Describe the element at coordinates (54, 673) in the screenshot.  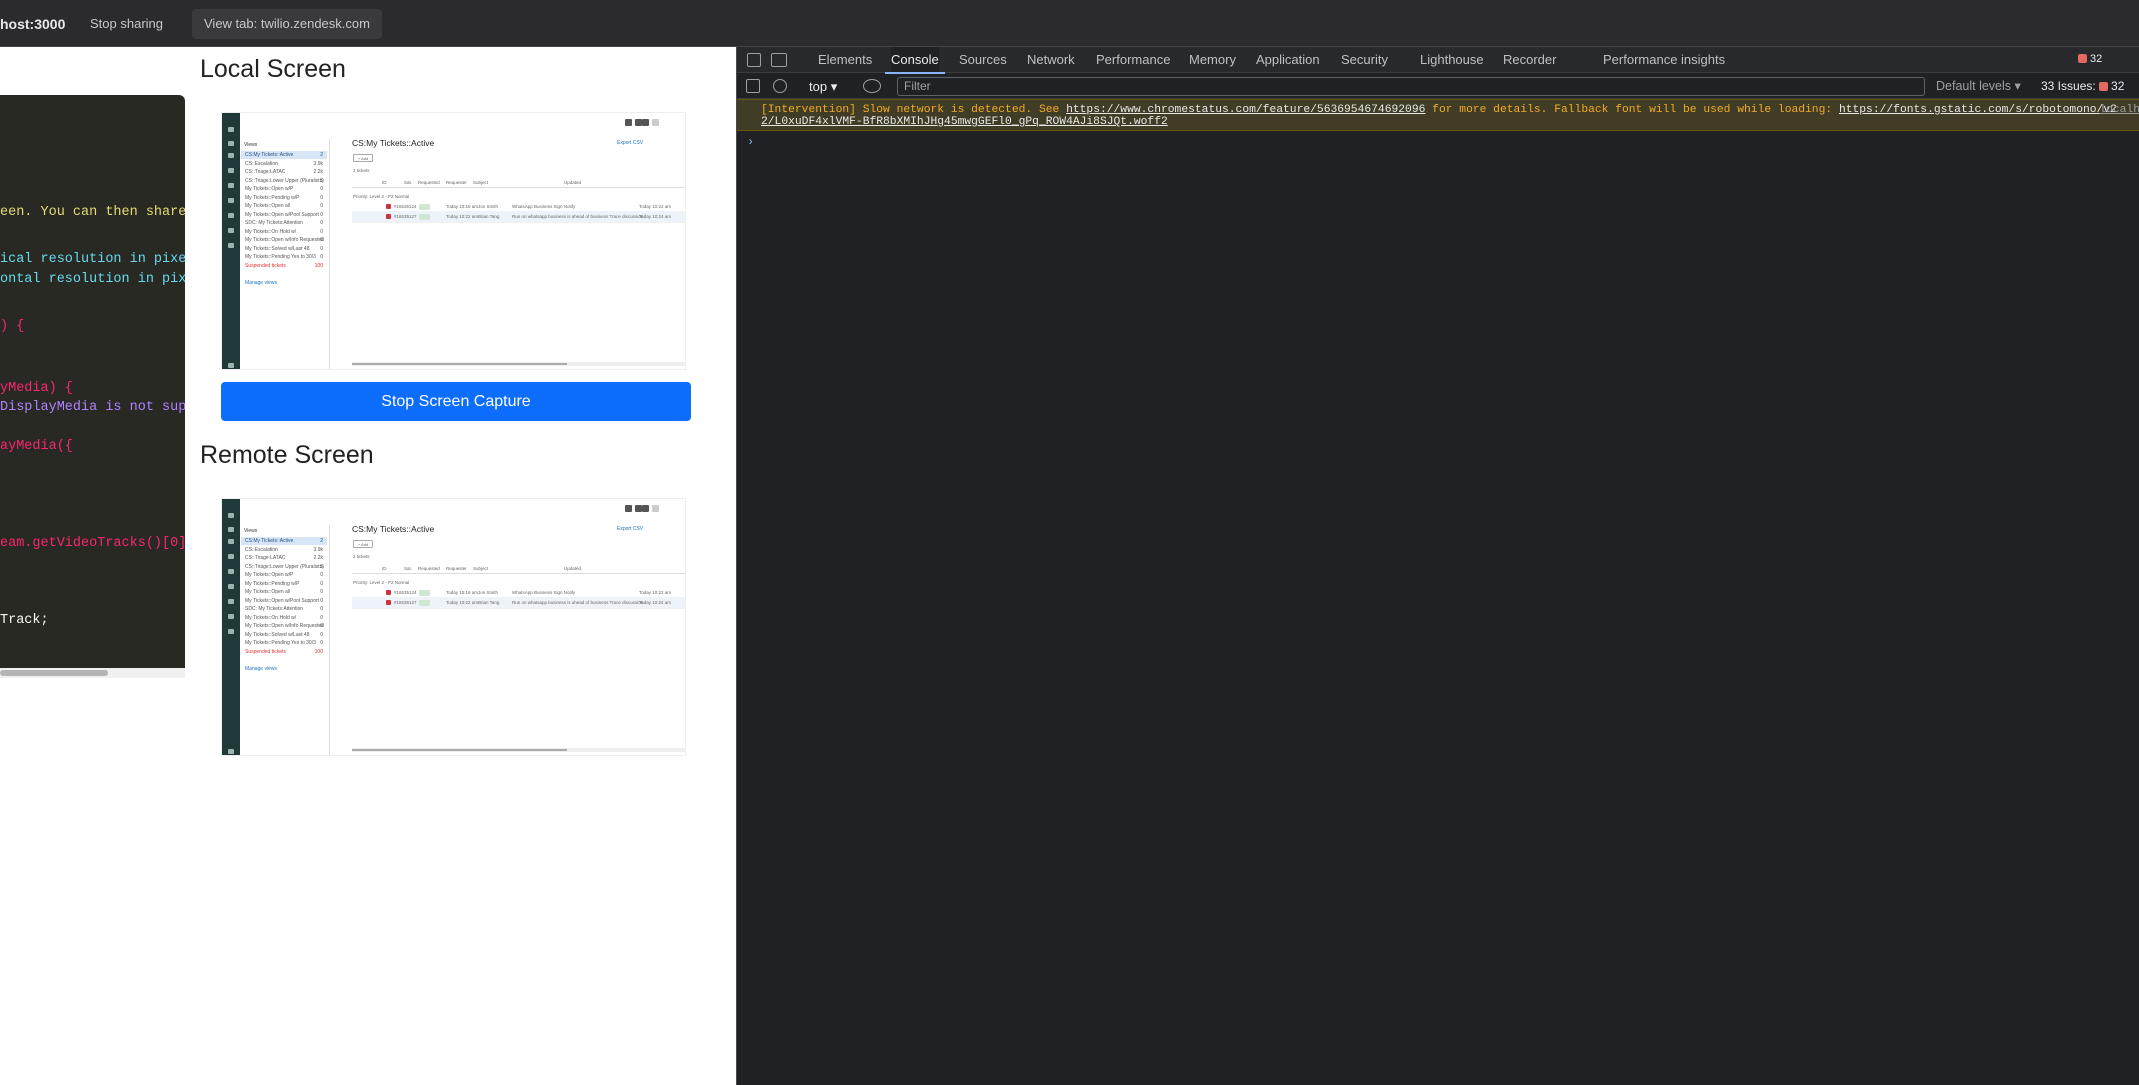
I see `scrollbar-thumb` at that location.